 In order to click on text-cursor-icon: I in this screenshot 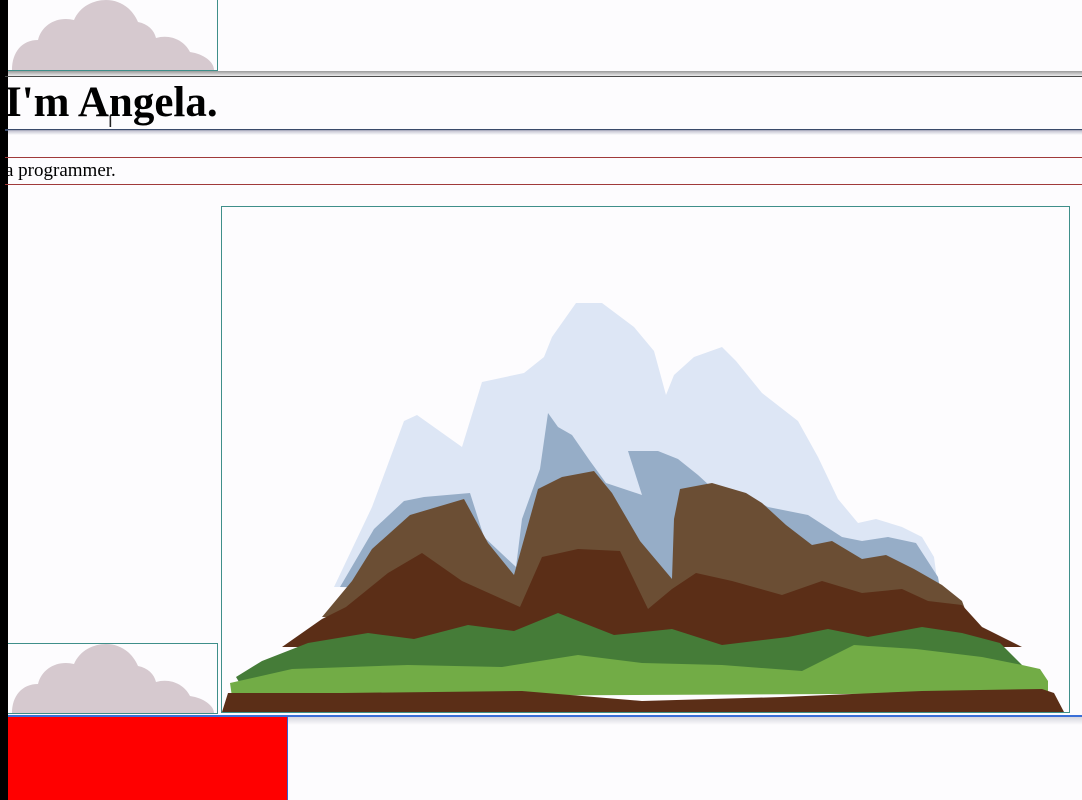, I will do `click(110, 121)`.